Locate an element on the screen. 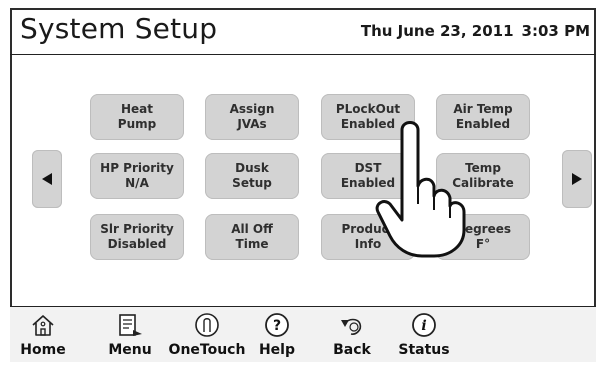 The image size is (608, 369). status-button: i Status is located at coordinates (424, 333).